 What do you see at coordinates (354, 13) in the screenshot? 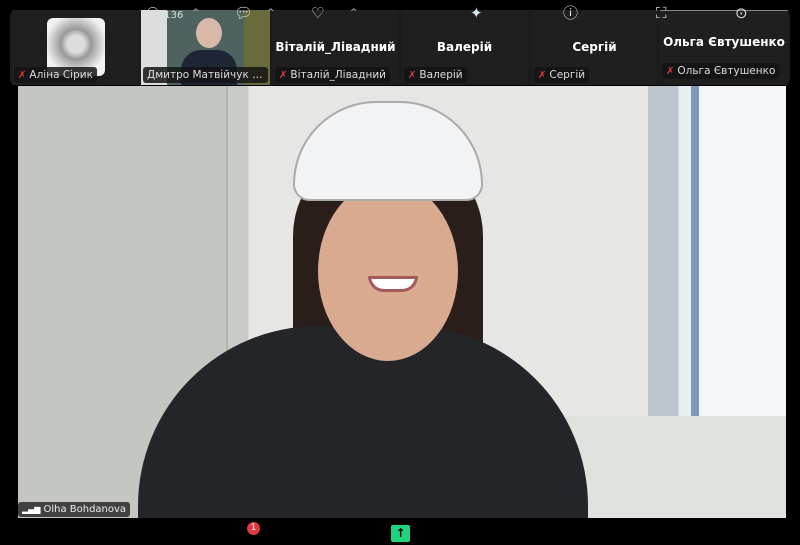
I see `reactions-options-caret: ^` at bounding box center [354, 13].